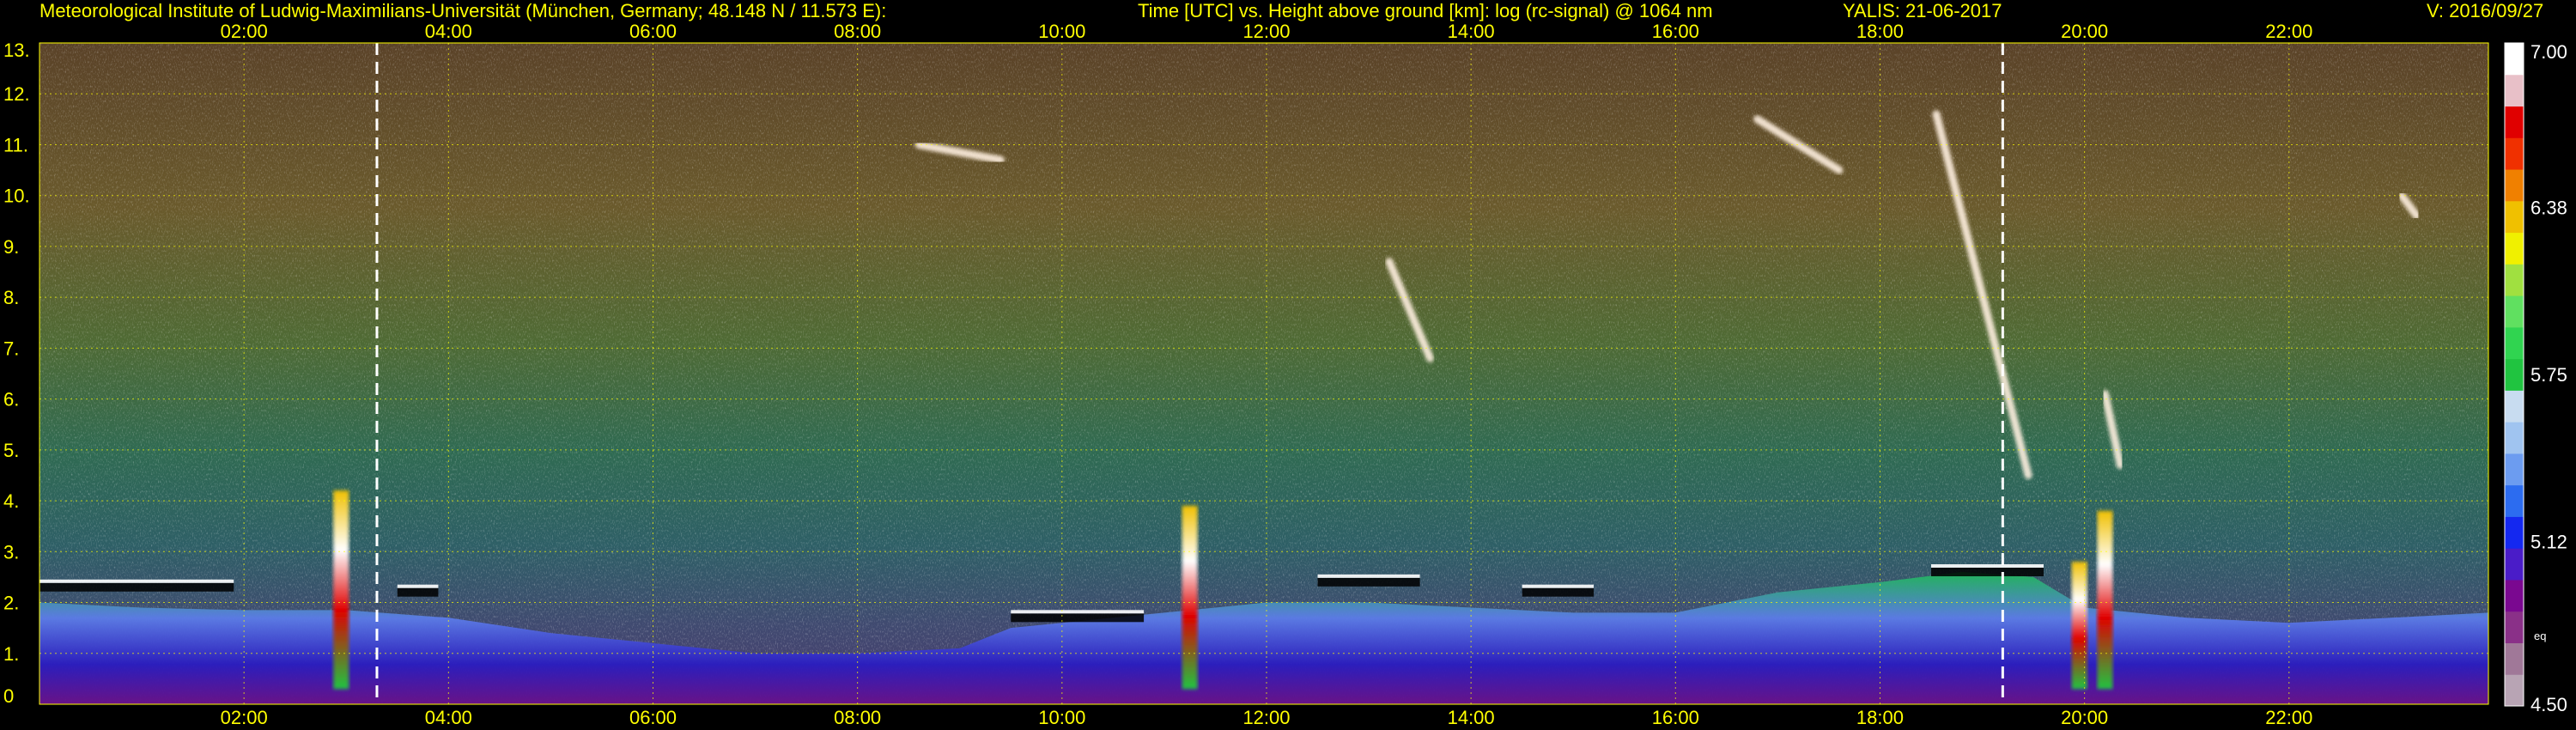 The height and width of the screenshot is (730, 2576). What do you see at coordinates (2084, 717) in the screenshot?
I see `x-tick-label-bottom-9: 20:00` at bounding box center [2084, 717].